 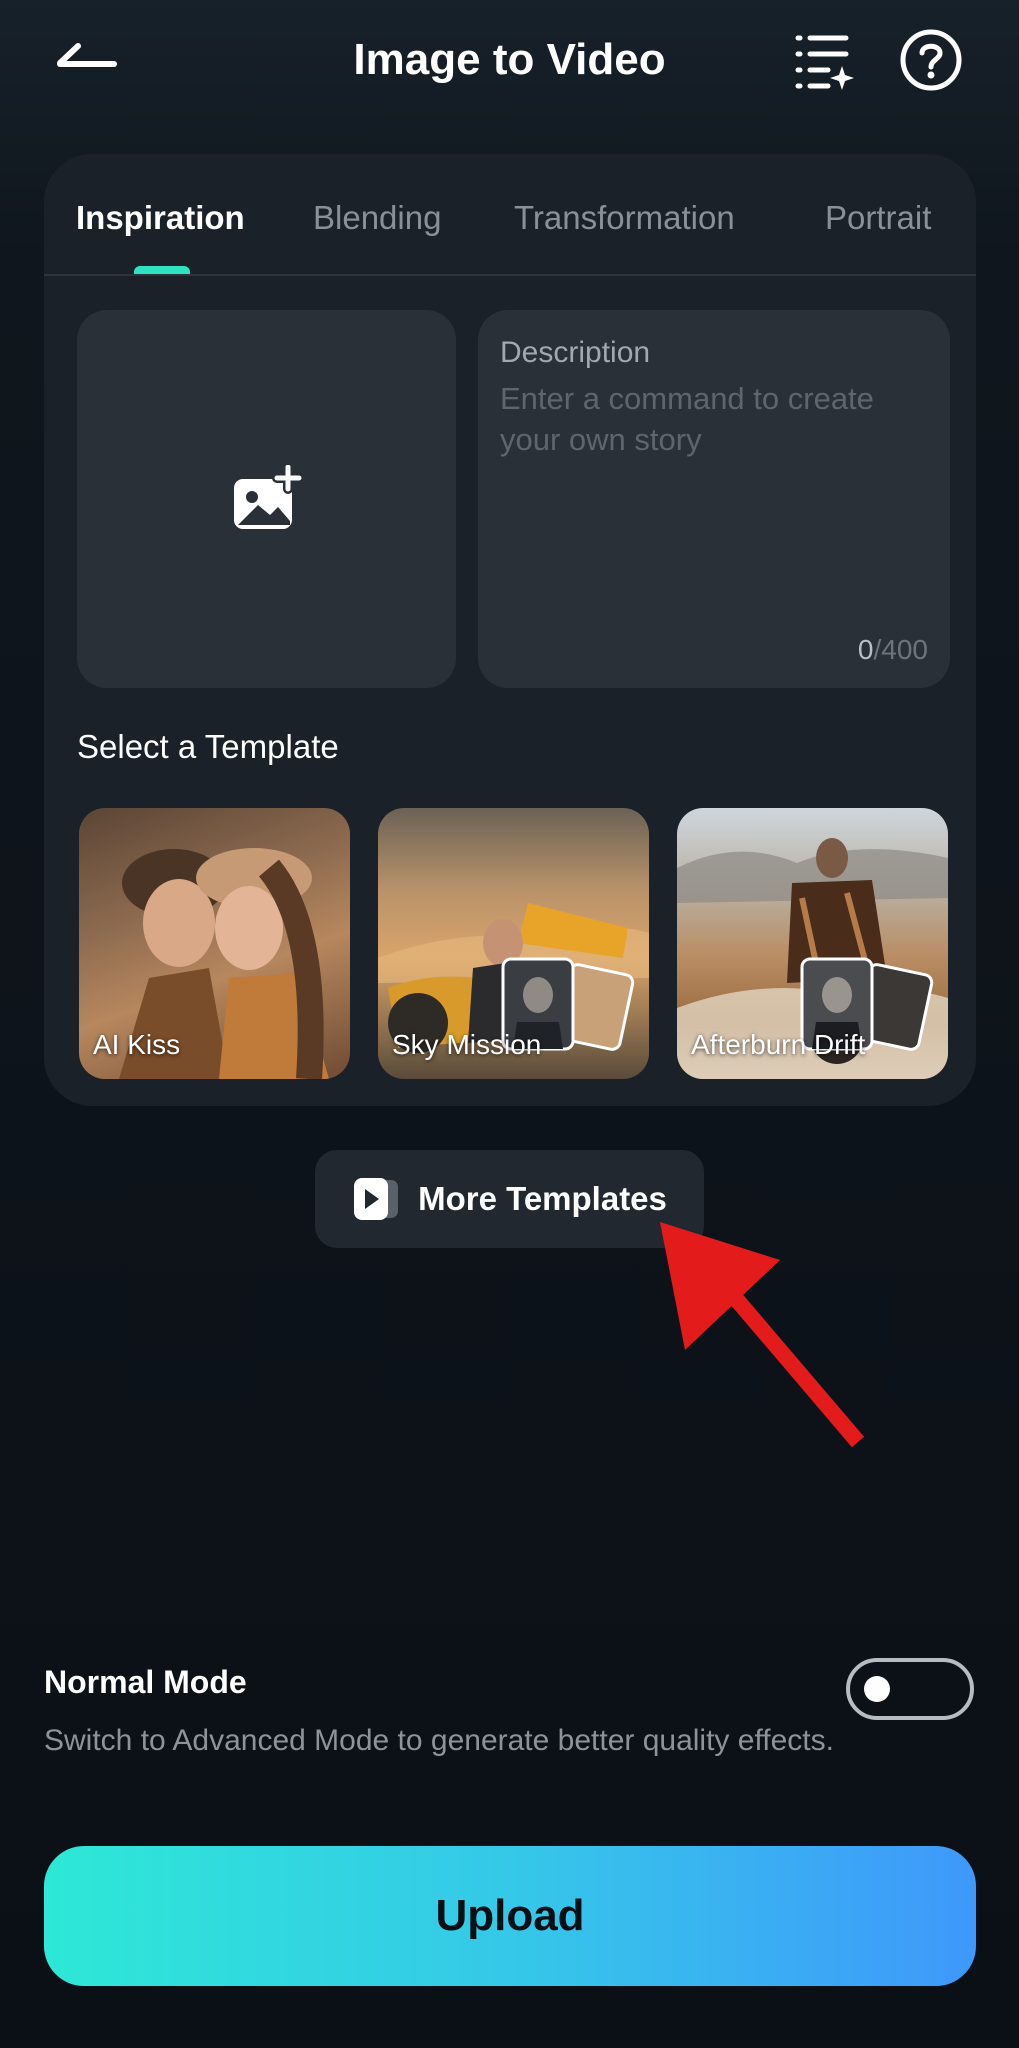 I want to click on question-circle-icon, so click(x=931, y=60).